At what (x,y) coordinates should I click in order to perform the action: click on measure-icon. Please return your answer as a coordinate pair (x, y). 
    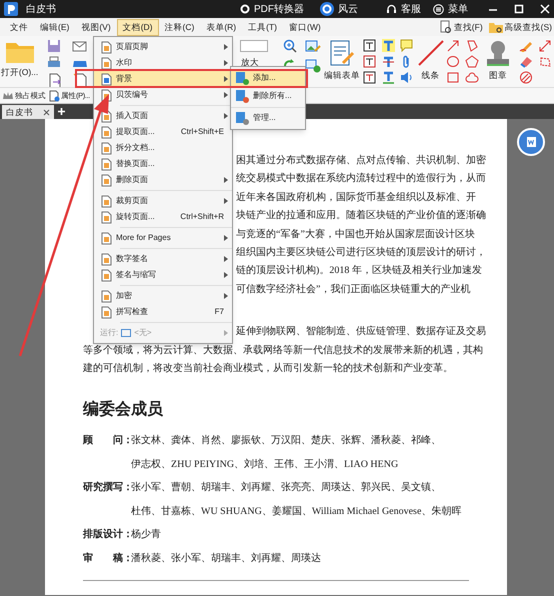
    Looking at the image, I should click on (545, 45).